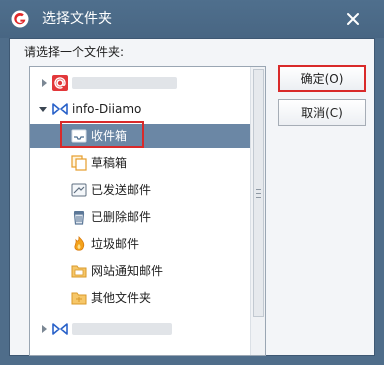 This screenshot has width=384, height=365. I want to click on folder-label: 网站通知邮件, so click(127, 271).